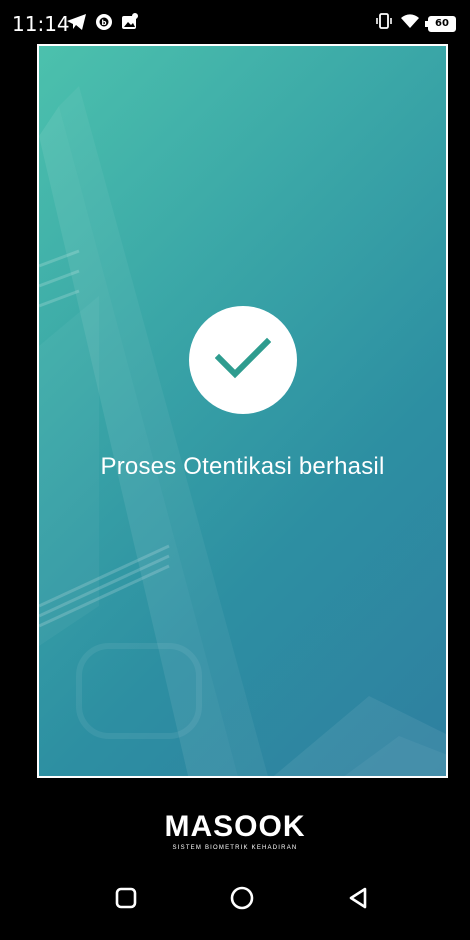 The height and width of the screenshot is (940, 470). I want to click on telegram-icon, so click(77, 24).